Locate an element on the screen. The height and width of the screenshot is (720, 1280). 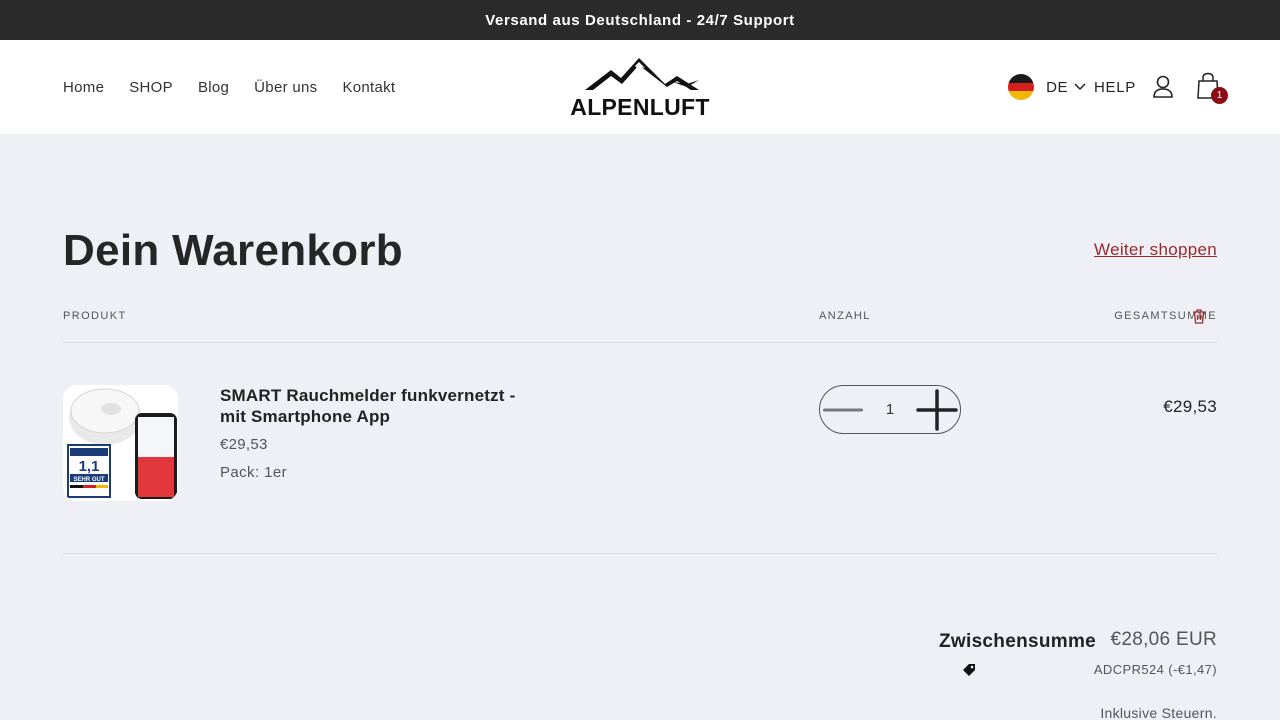
increase-quantity-button is located at coordinates (937, 409).